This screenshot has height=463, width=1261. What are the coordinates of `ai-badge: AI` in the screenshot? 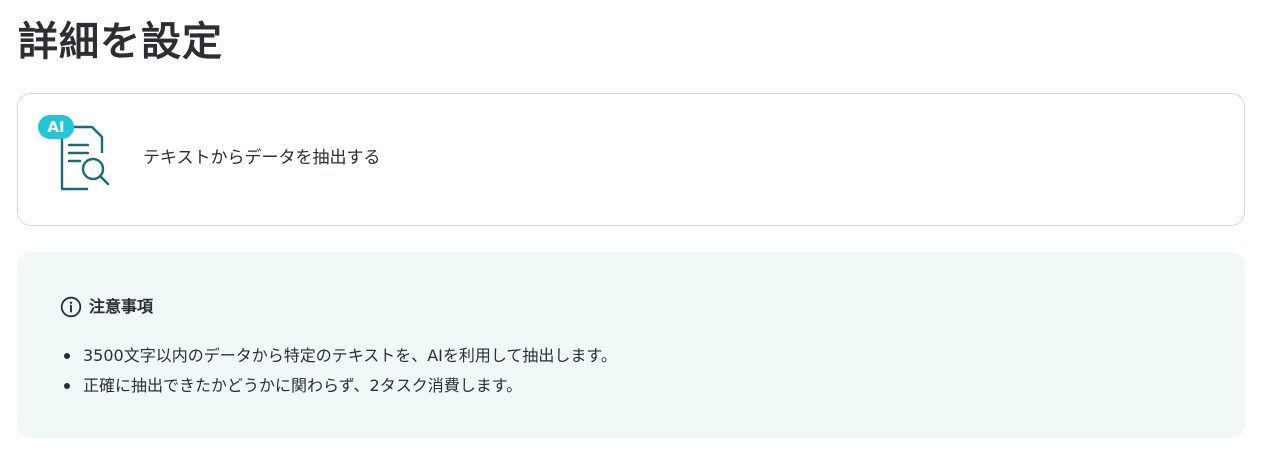 It's located at (56, 127).